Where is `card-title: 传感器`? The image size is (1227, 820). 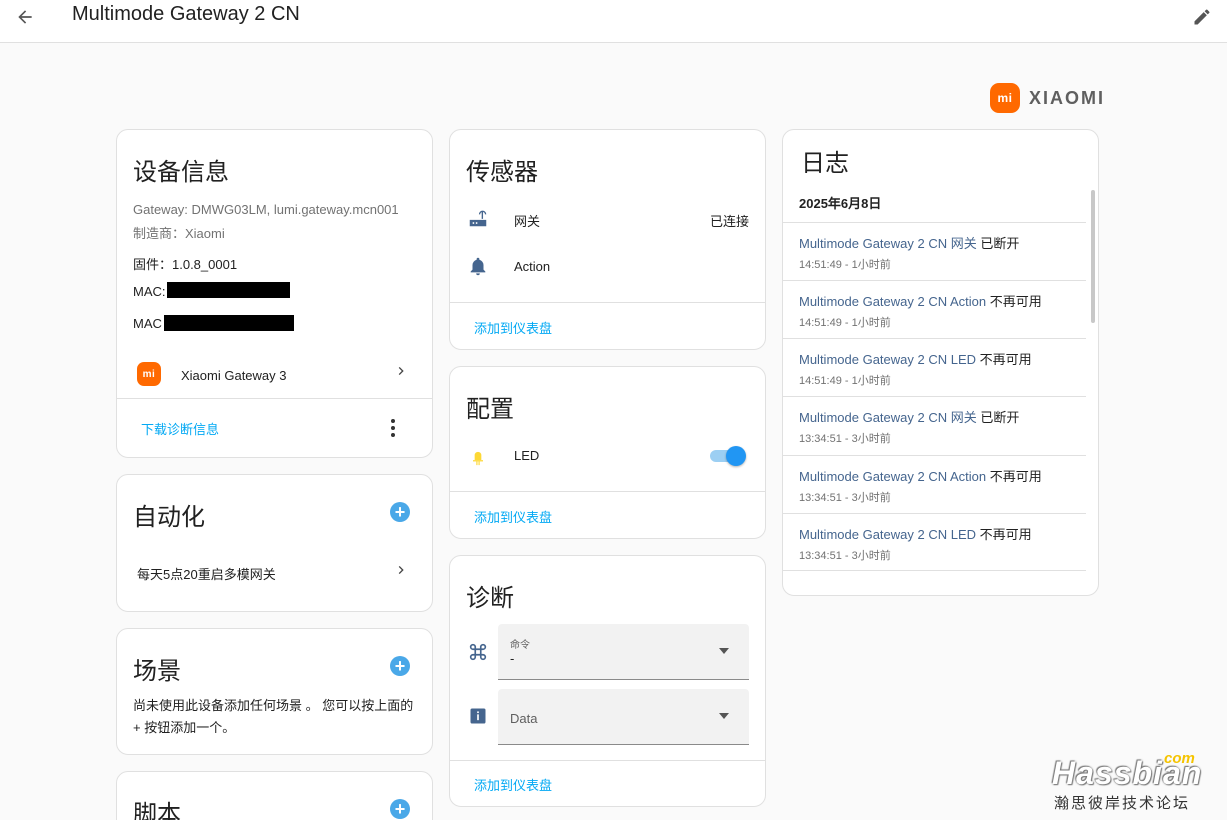
card-title: 传感器 is located at coordinates (502, 172).